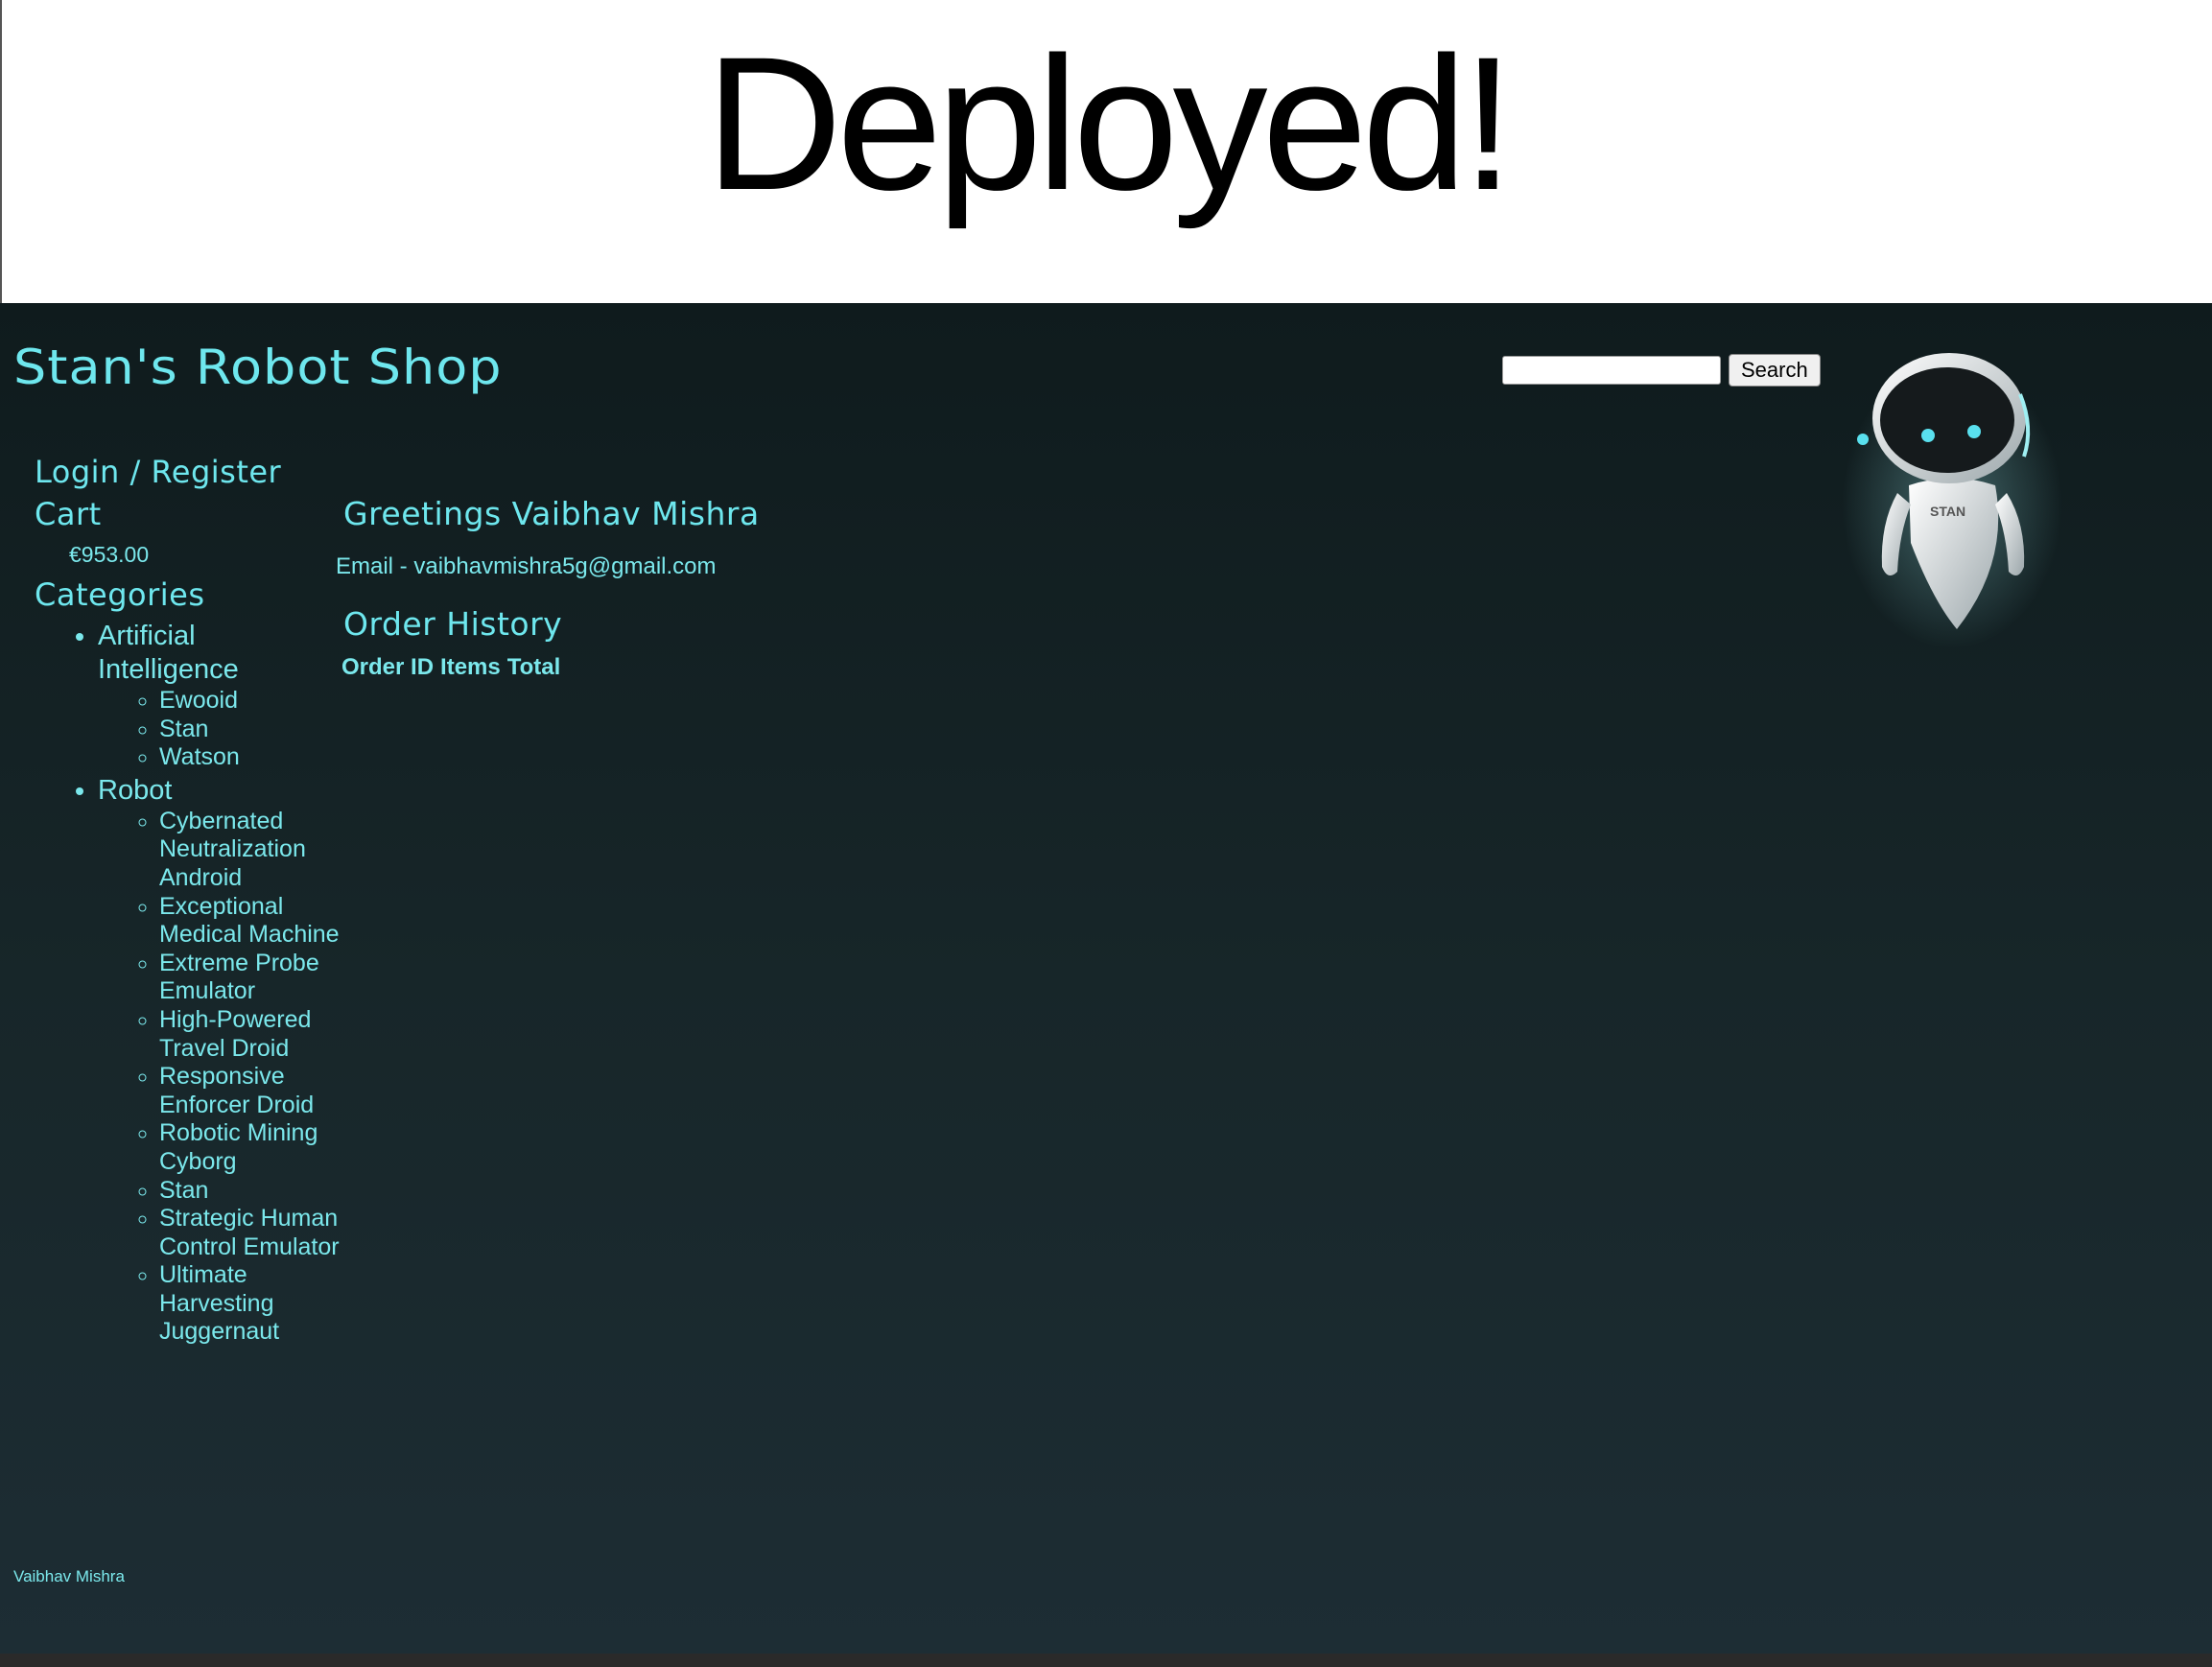  What do you see at coordinates (250, 978) in the screenshot?
I see `product-link: Extreme Probe Emulator` at bounding box center [250, 978].